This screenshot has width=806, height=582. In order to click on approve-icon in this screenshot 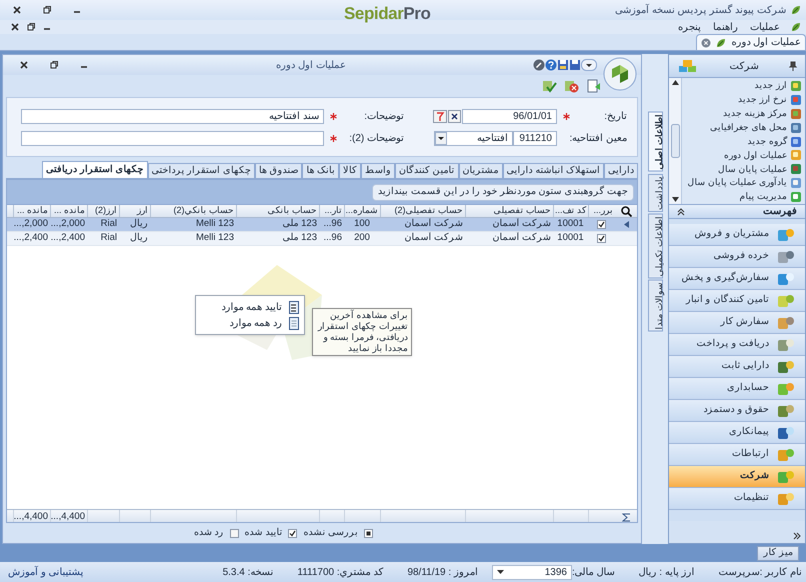, I will do `click(549, 86)`.